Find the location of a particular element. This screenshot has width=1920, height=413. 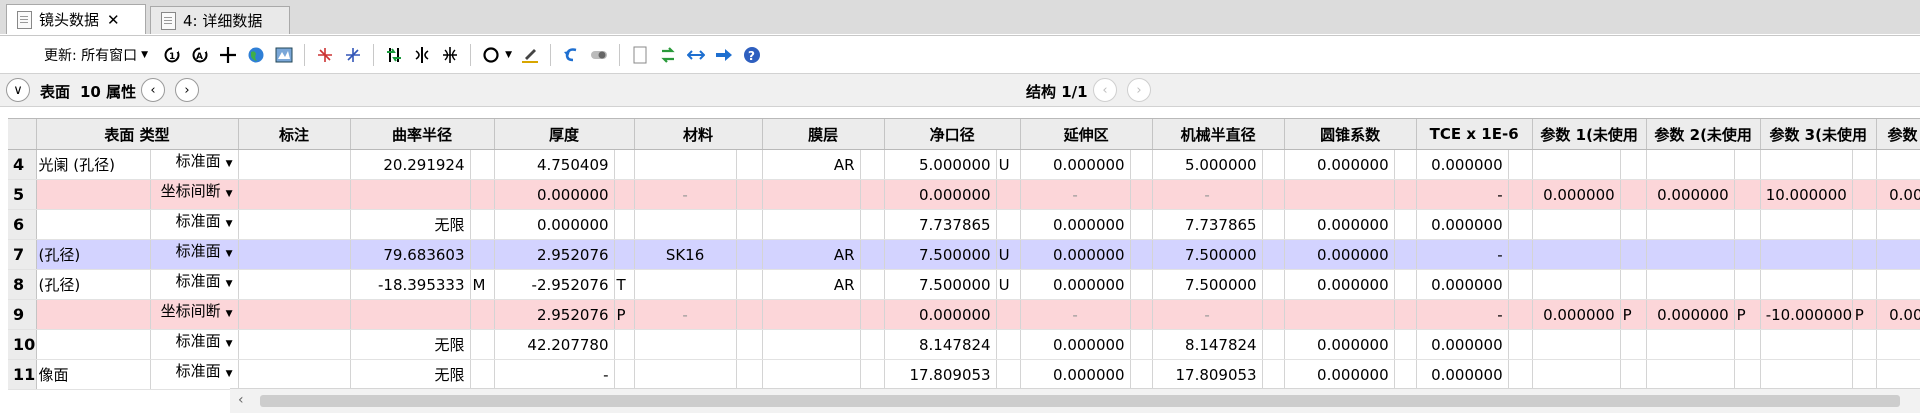

scroll-left-icon: ‹ is located at coordinates (241, 400).